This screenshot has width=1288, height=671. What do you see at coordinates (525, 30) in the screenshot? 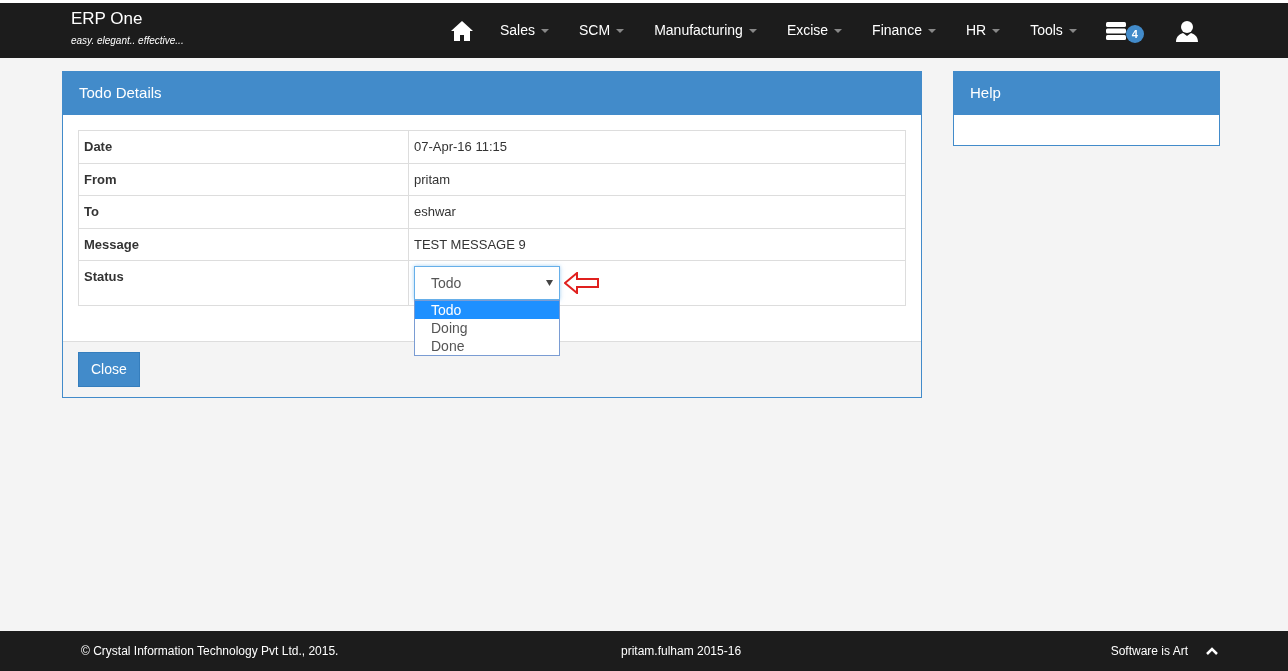
I see `menu-item: Sales` at bounding box center [525, 30].